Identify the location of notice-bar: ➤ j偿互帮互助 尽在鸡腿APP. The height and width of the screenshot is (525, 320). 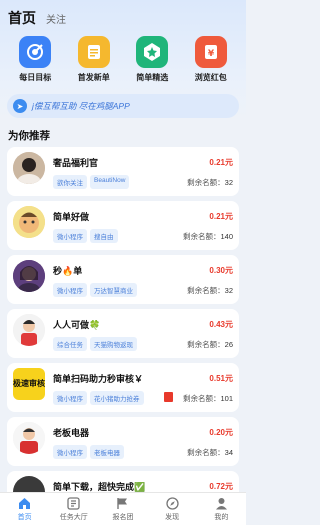
(123, 106).